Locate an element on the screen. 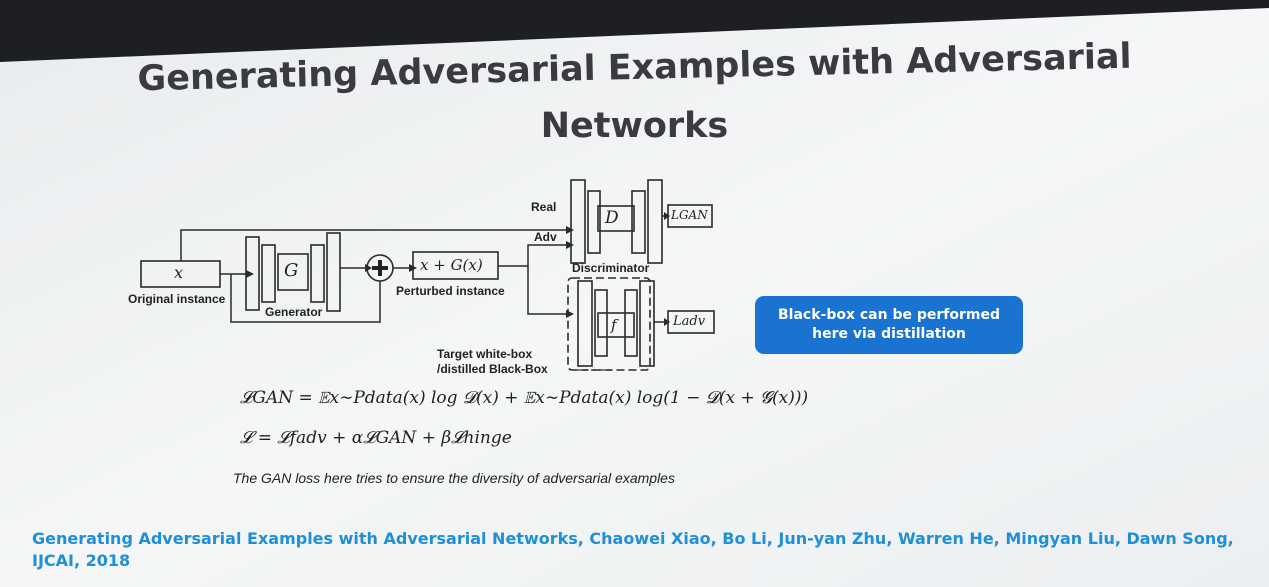 This screenshot has width=1269, height=587. callout-line2: here via distillation is located at coordinates (889, 334).